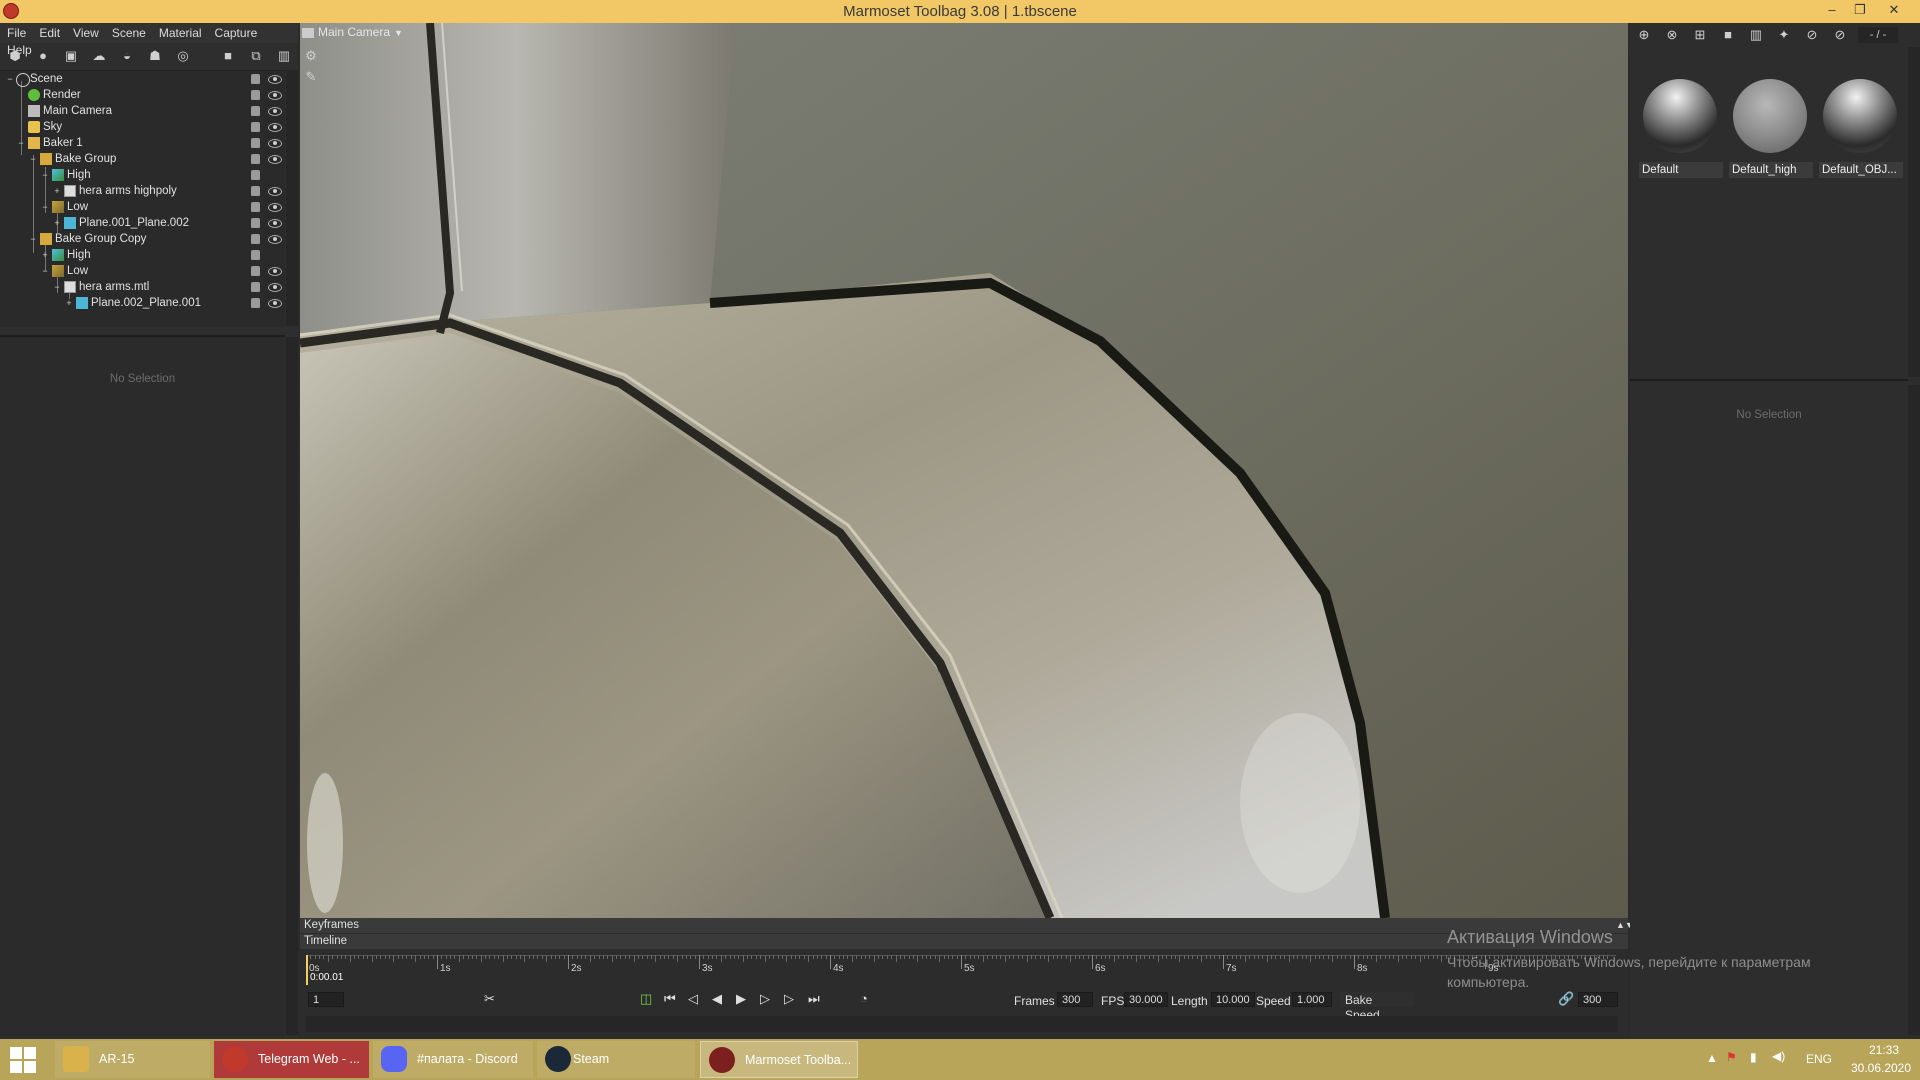  I want to click on outliner-scrollbar, so click(292, 198).